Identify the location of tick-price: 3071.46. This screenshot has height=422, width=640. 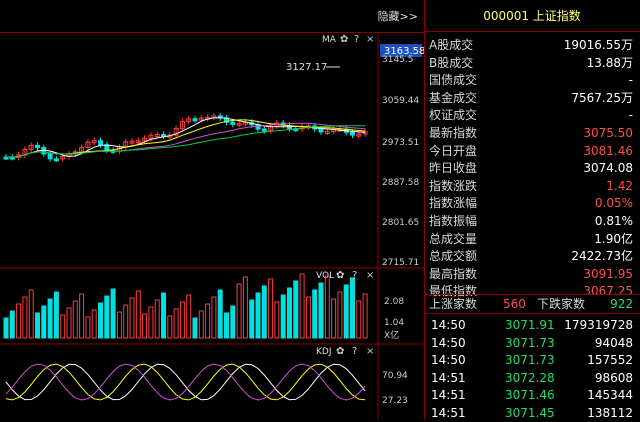
(530, 395).